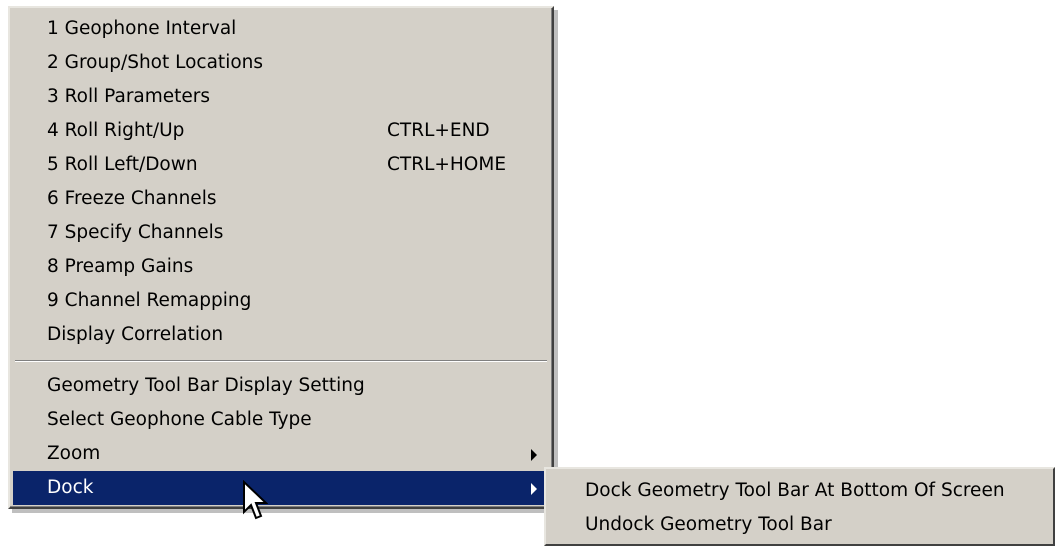 The height and width of the screenshot is (546, 1055). Describe the element at coordinates (281, 131) in the screenshot. I see `menu-item-roll-right-up: 4 Roll Right/Up CTRL+END` at that location.